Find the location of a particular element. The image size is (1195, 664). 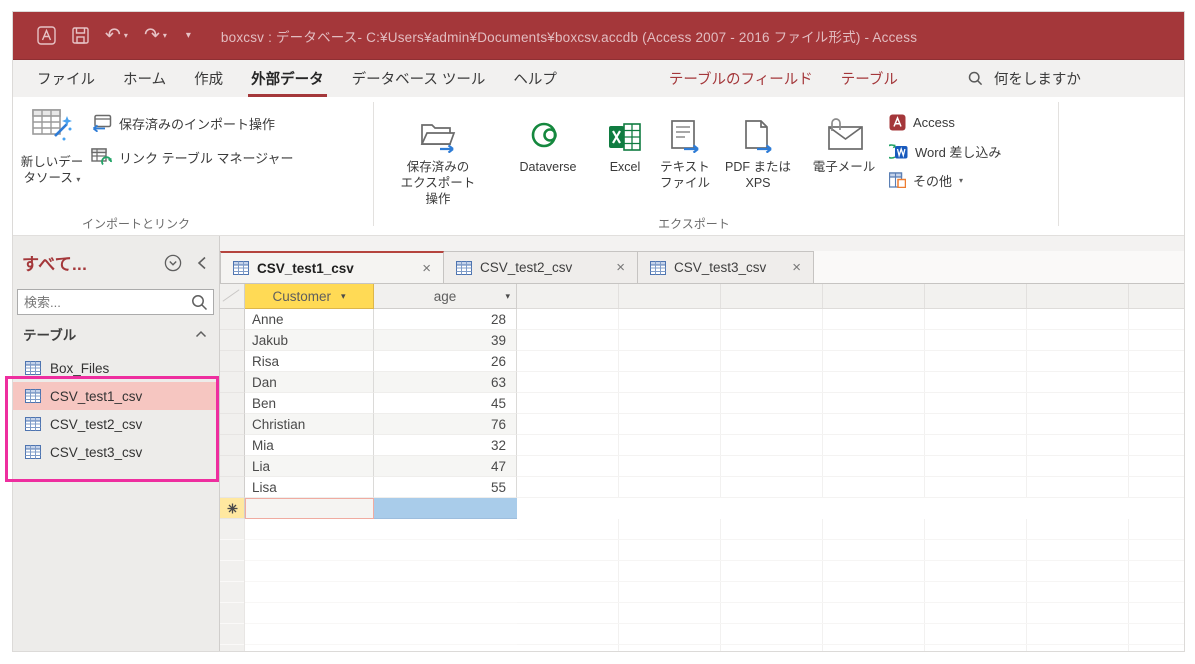

nav-section-tables: テーブル is located at coordinates (116, 334).